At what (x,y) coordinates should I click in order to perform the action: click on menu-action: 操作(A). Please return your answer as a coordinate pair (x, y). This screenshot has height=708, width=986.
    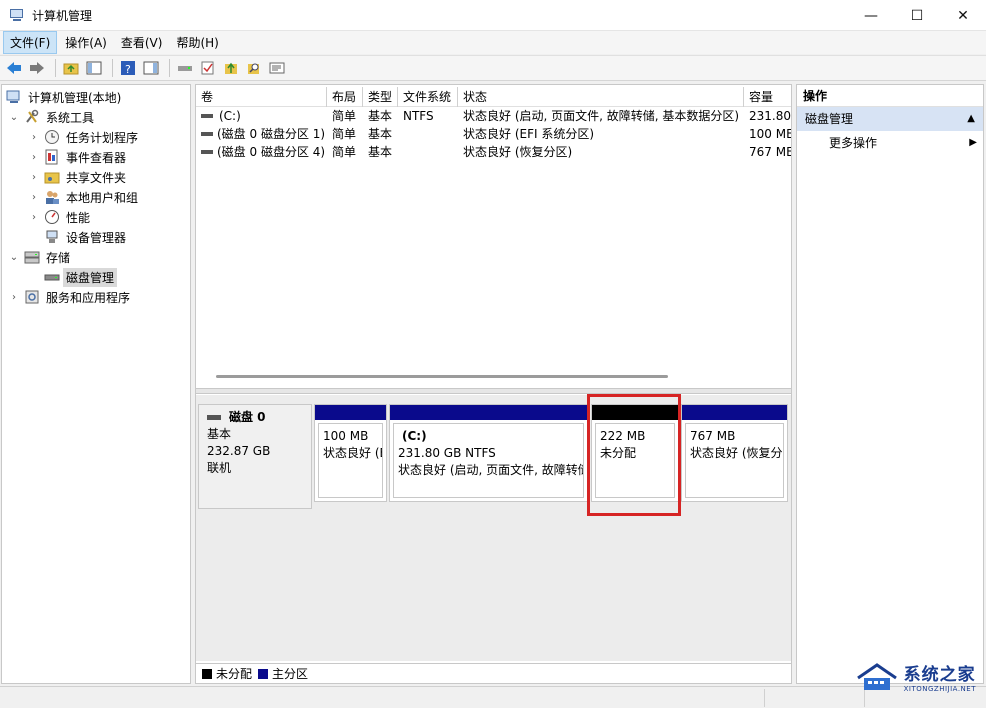
    Looking at the image, I should click on (86, 42).